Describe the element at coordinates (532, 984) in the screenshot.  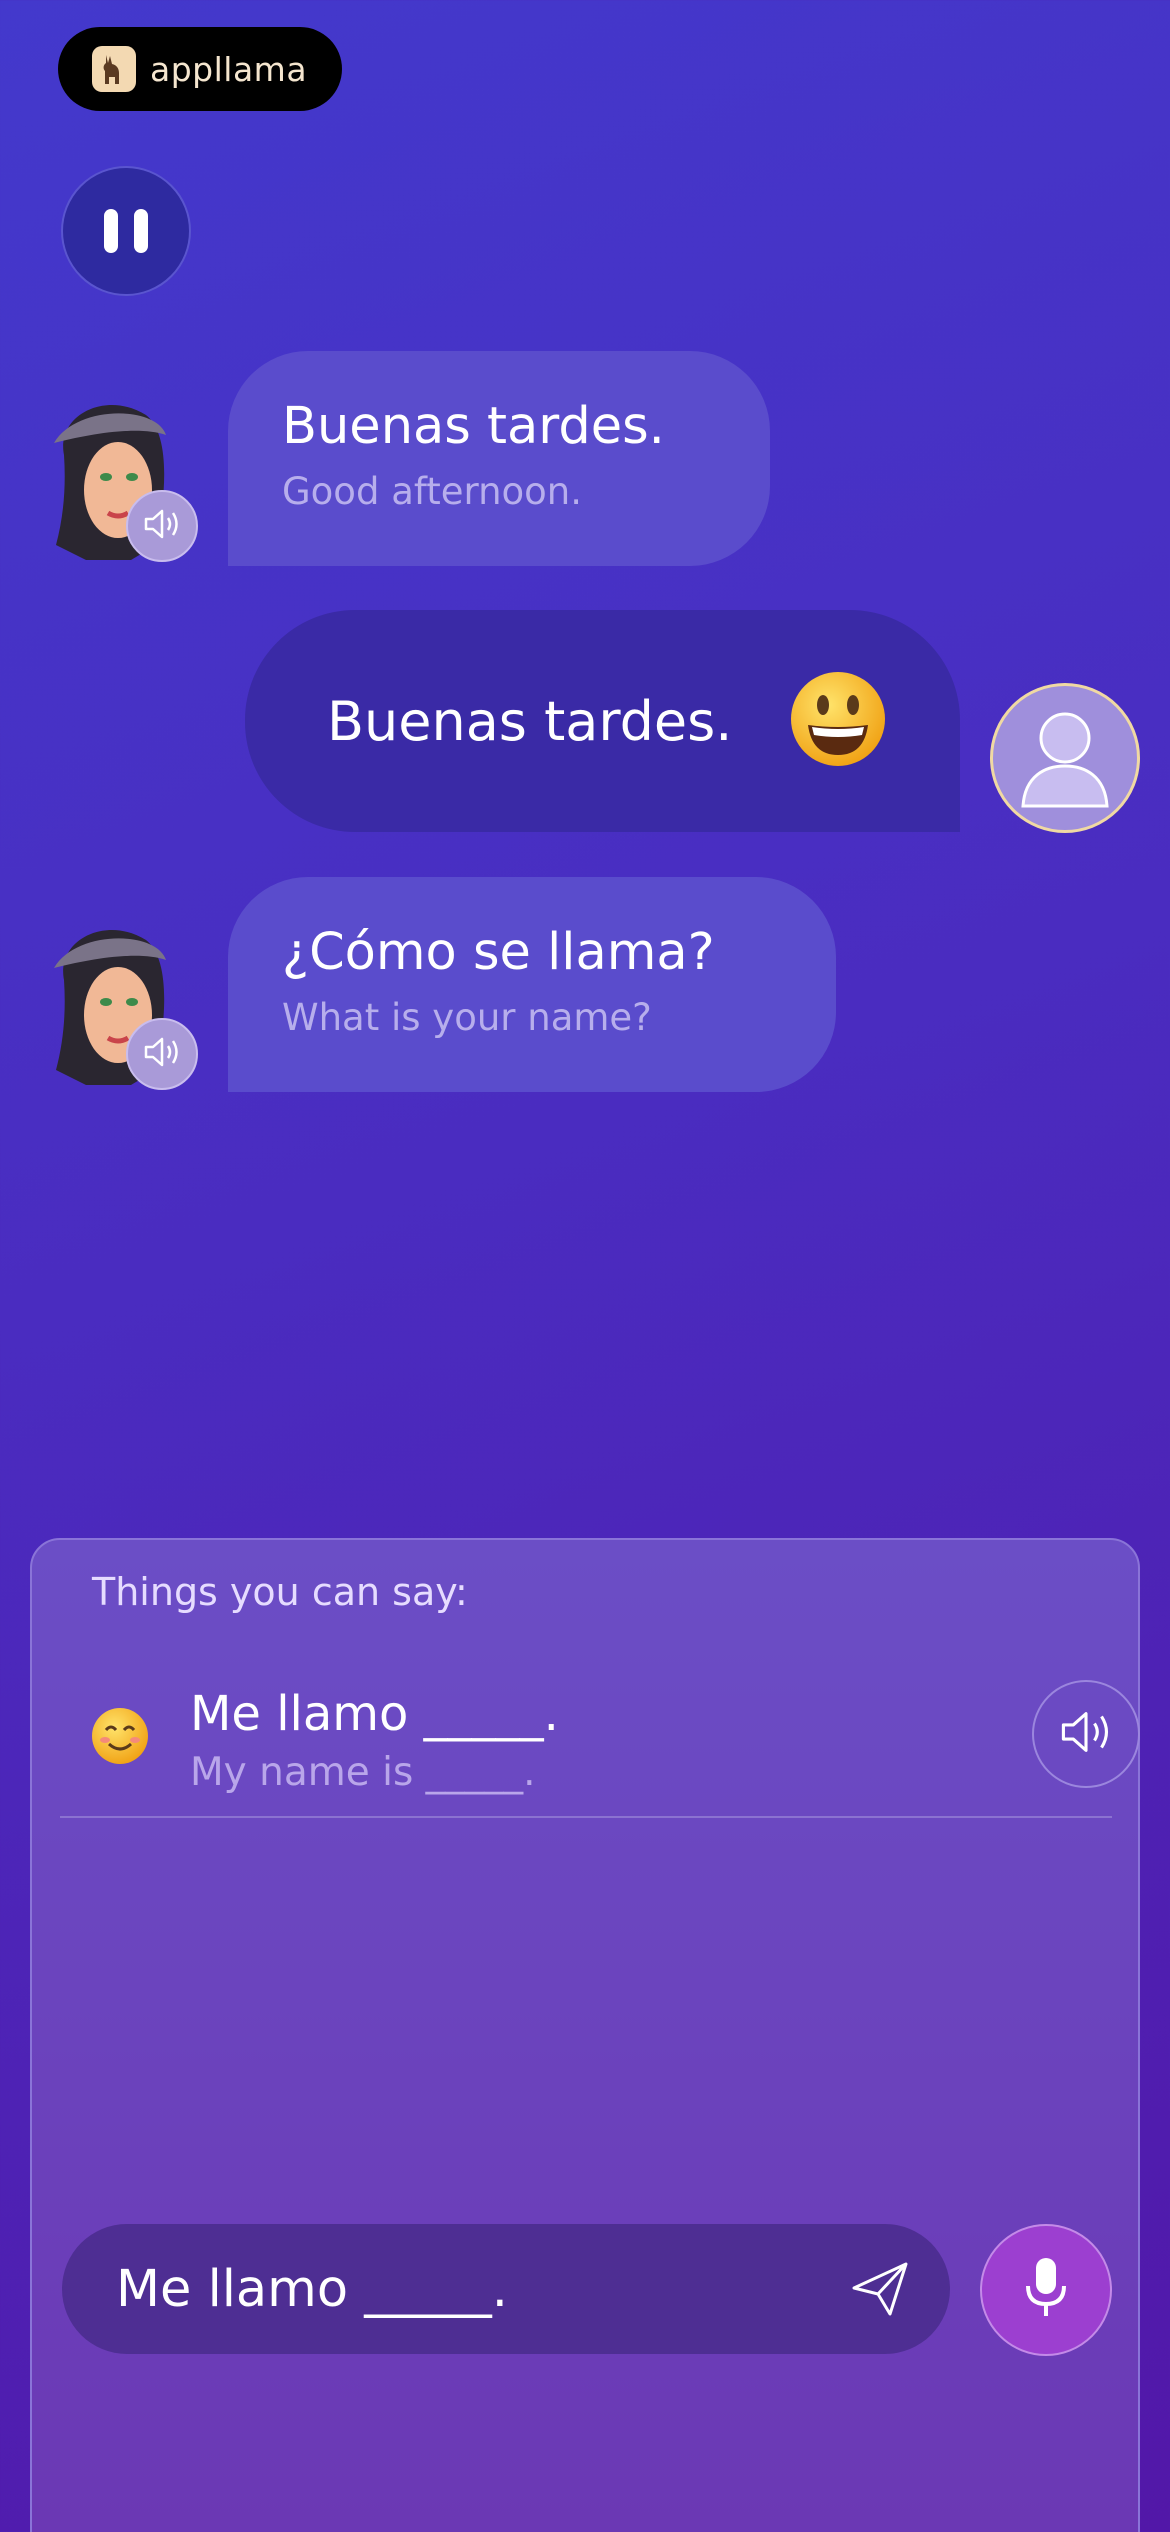
I see `tutor-message: ¿Cómo se llama? What is your name?` at that location.